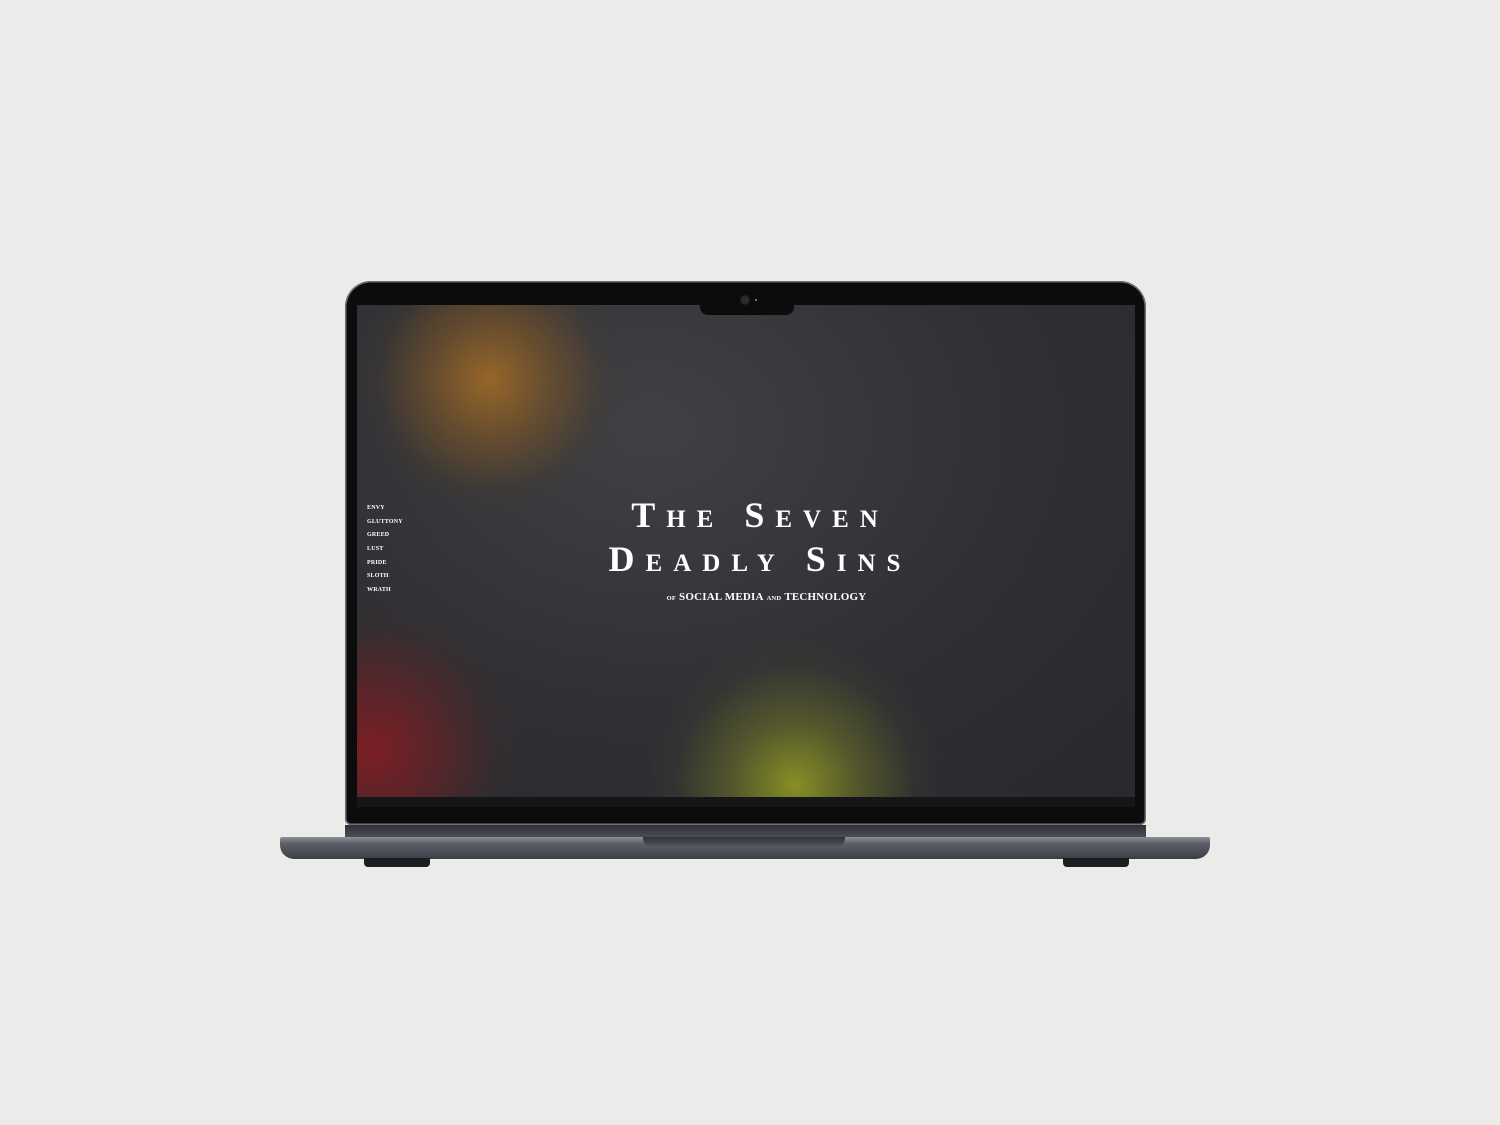 Image resolution: width=1500 pixels, height=1125 pixels. I want to click on subtitle-technology: TECHNOLOGY, so click(825, 597).